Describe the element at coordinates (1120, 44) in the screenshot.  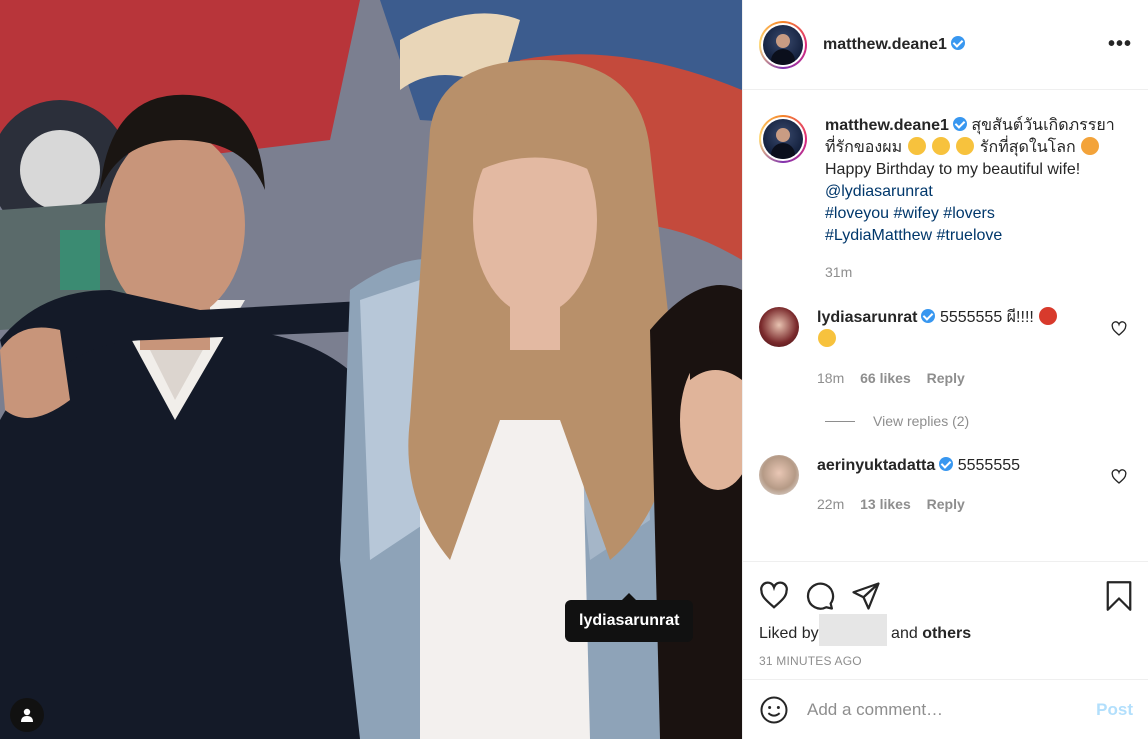
I see `more-options-icon: •••` at that location.